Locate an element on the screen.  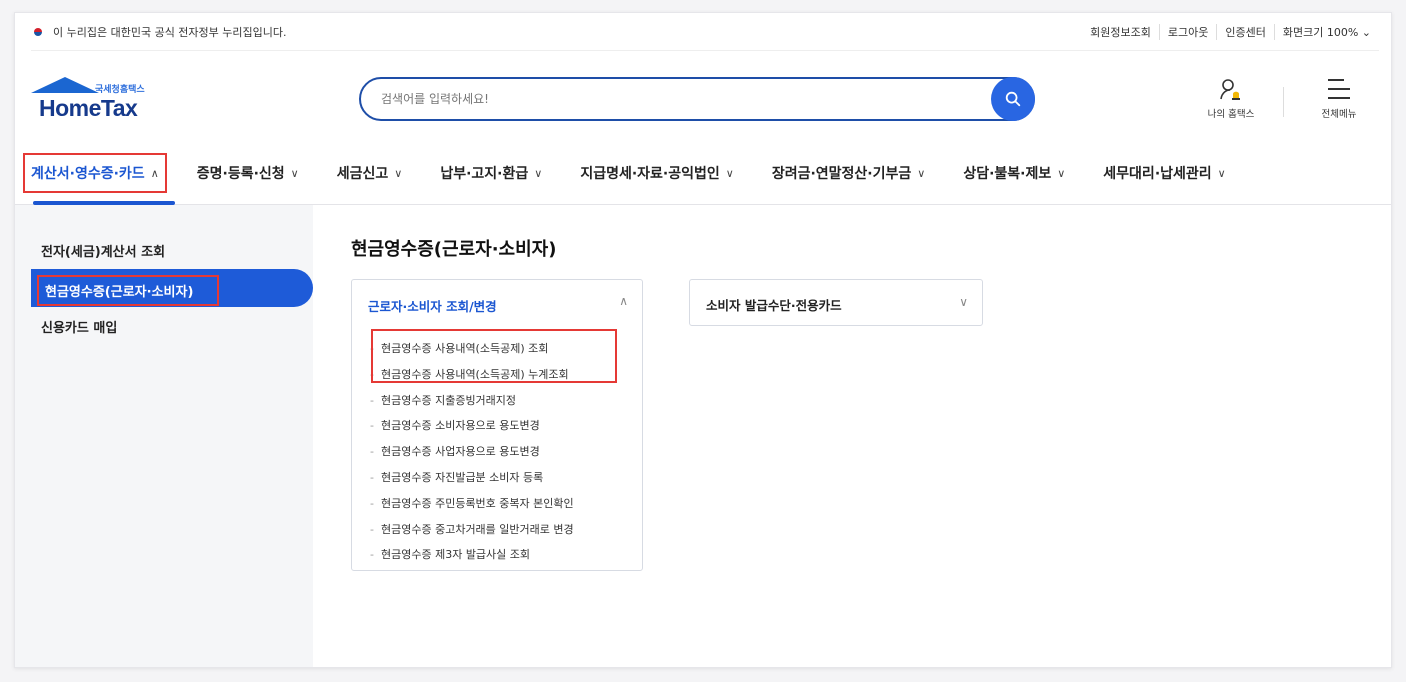
nav-item-tax-agent: 세무대리·납세관리 ∨ is located at coordinates (1164, 173).